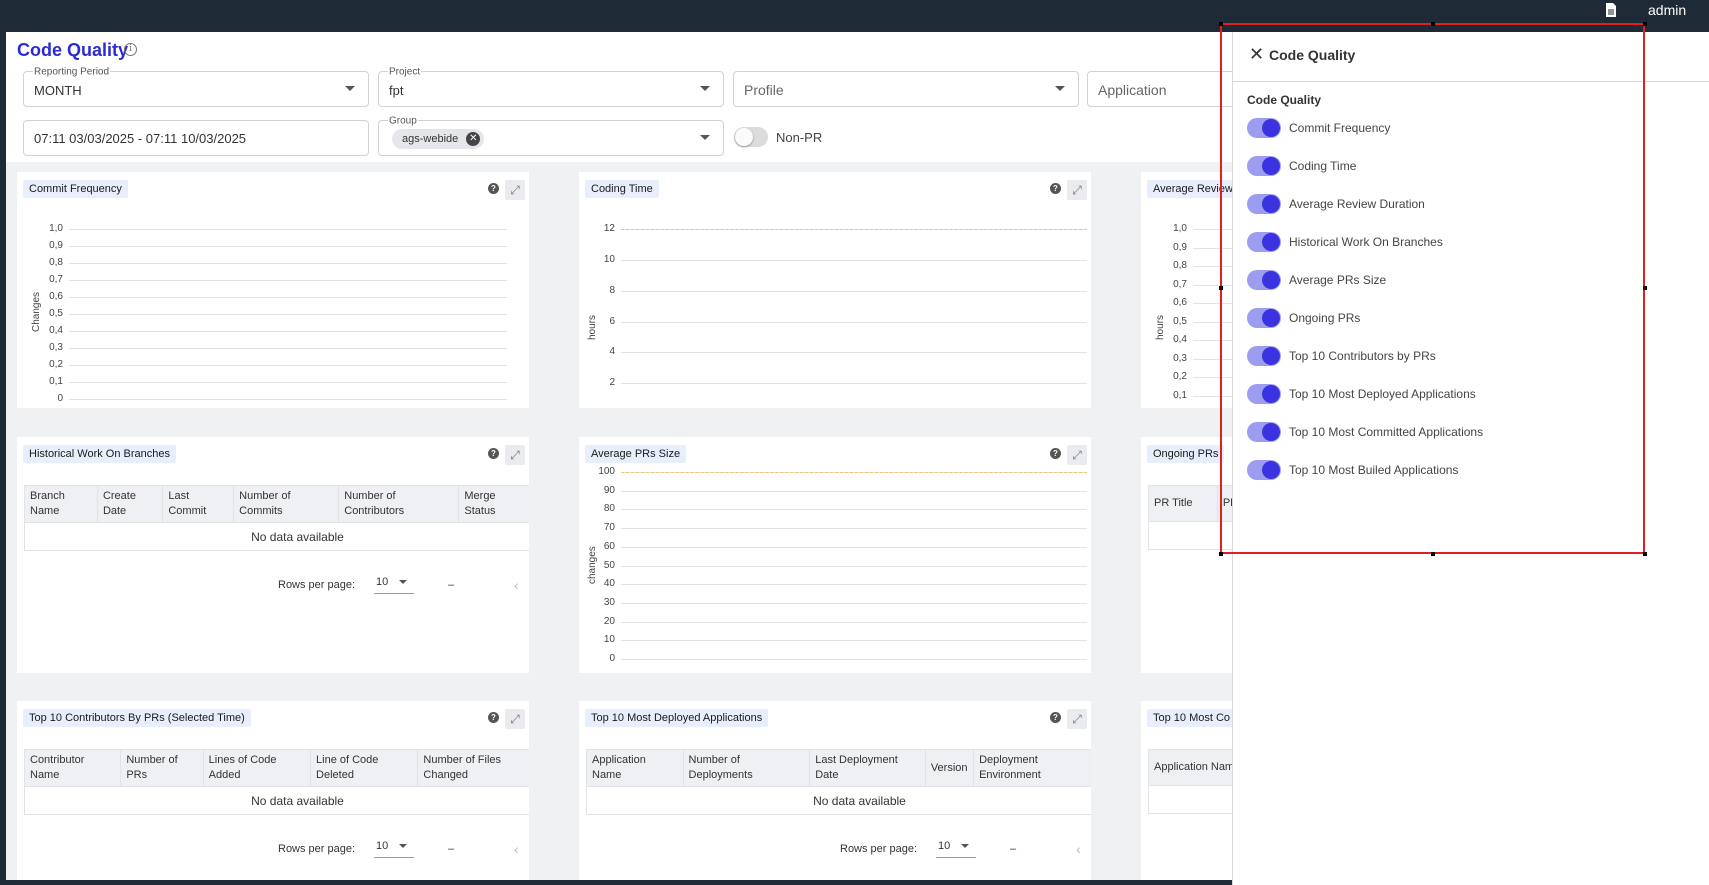  I want to click on column-header: Number of PRs, so click(162, 768).